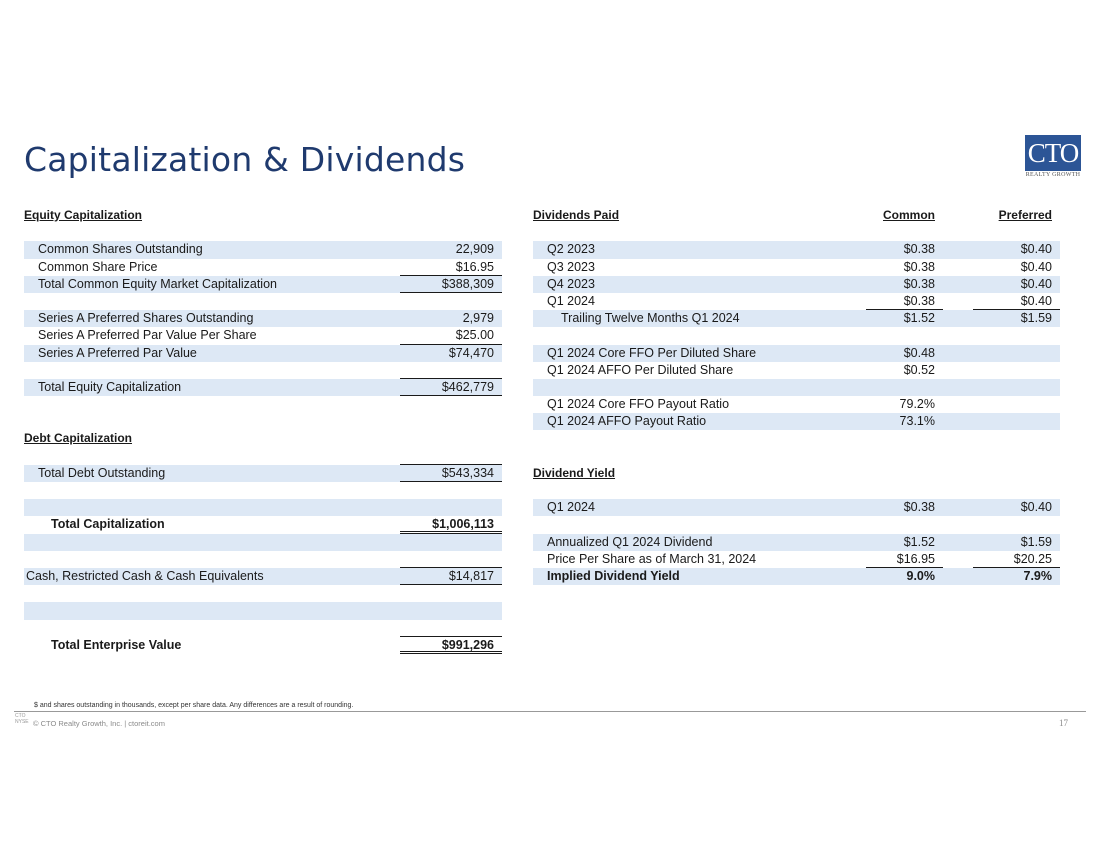 Image resolution: width=1100 pixels, height=849 pixels. I want to click on col-common: Common, so click(909, 215).